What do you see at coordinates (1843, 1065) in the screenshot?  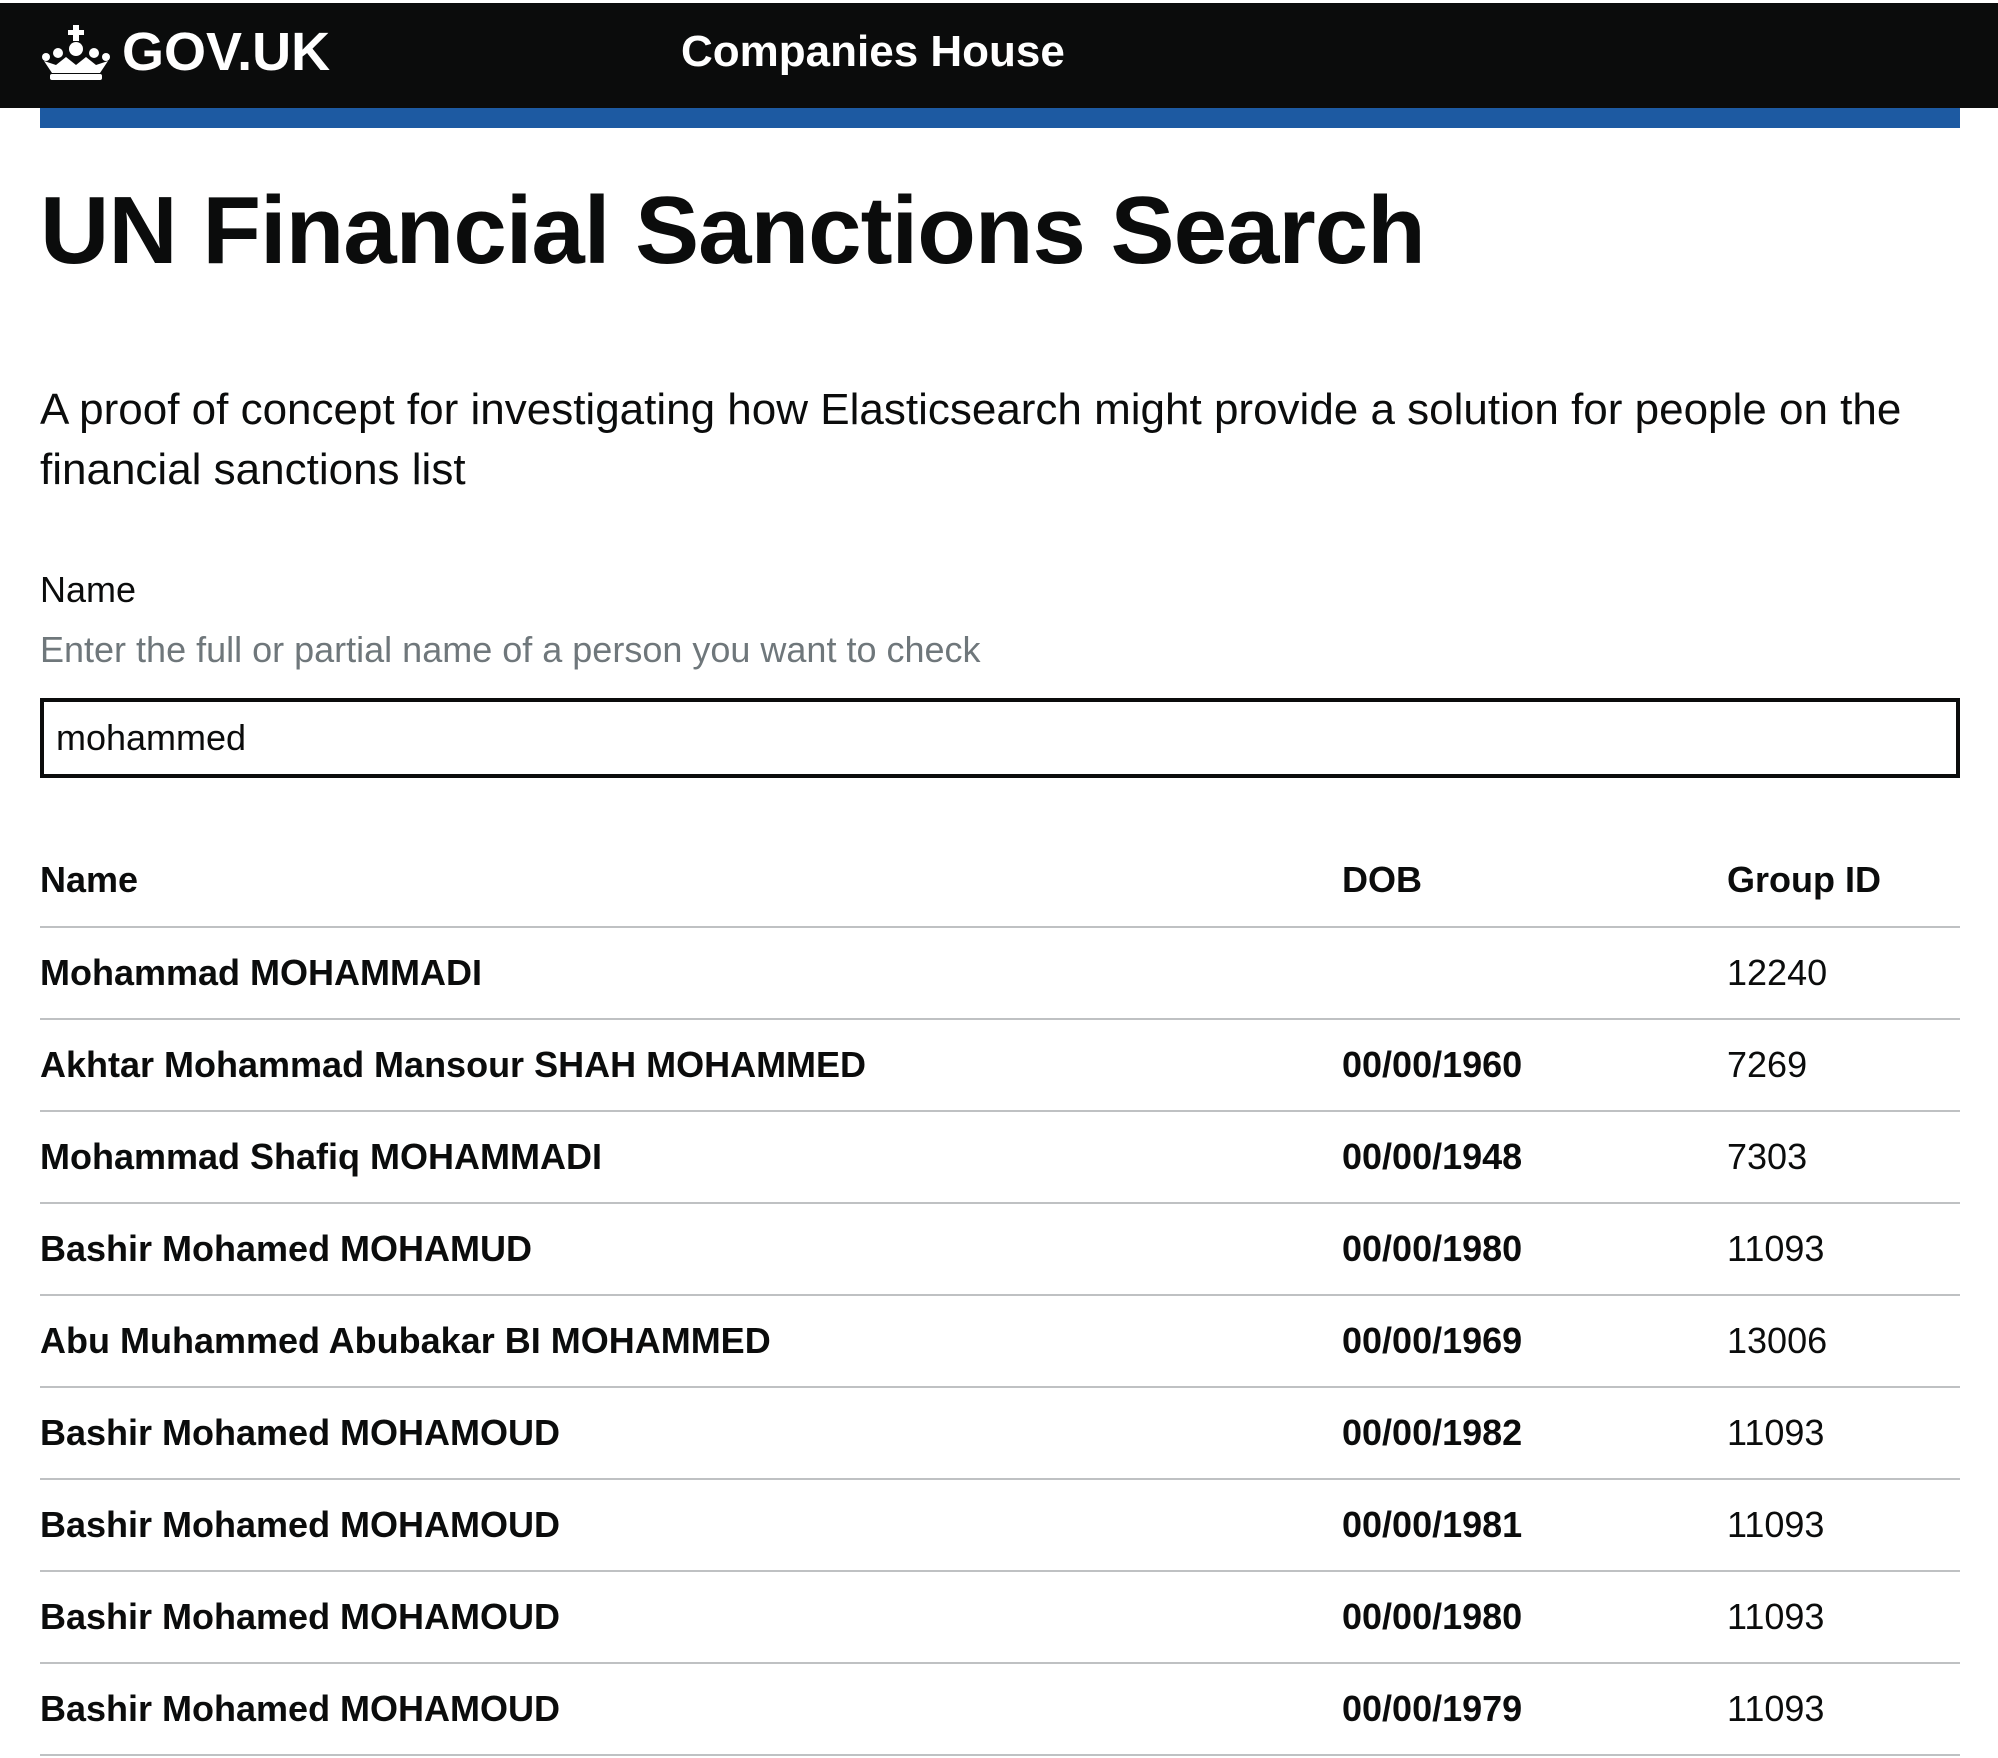 I see `row-group-id: 7269` at bounding box center [1843, 1065].